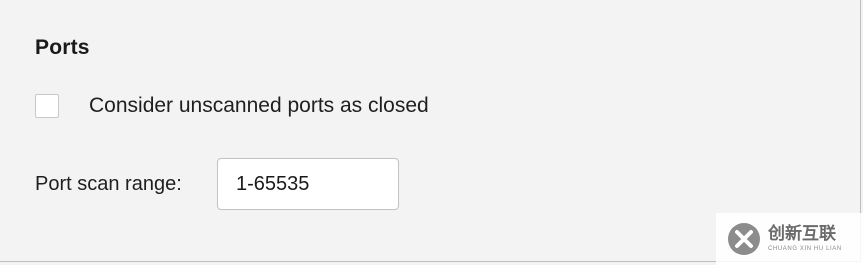  I want to click on section-title: Ports, so click(62, 47).